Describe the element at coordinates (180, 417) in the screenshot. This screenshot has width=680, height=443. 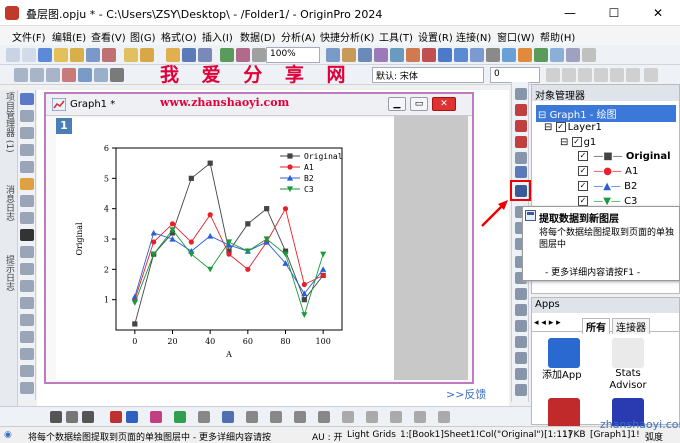
I see `area-plot-icon` at that location.